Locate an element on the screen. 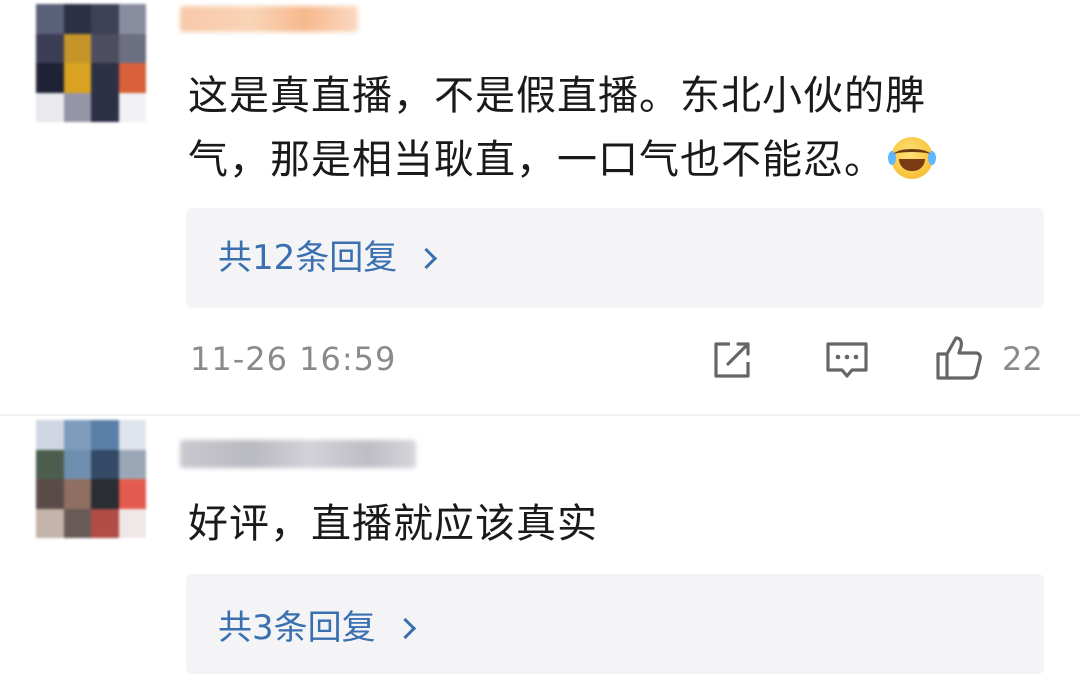  view-replies-link: 共3条回复 is located at coordinates (317, 628).